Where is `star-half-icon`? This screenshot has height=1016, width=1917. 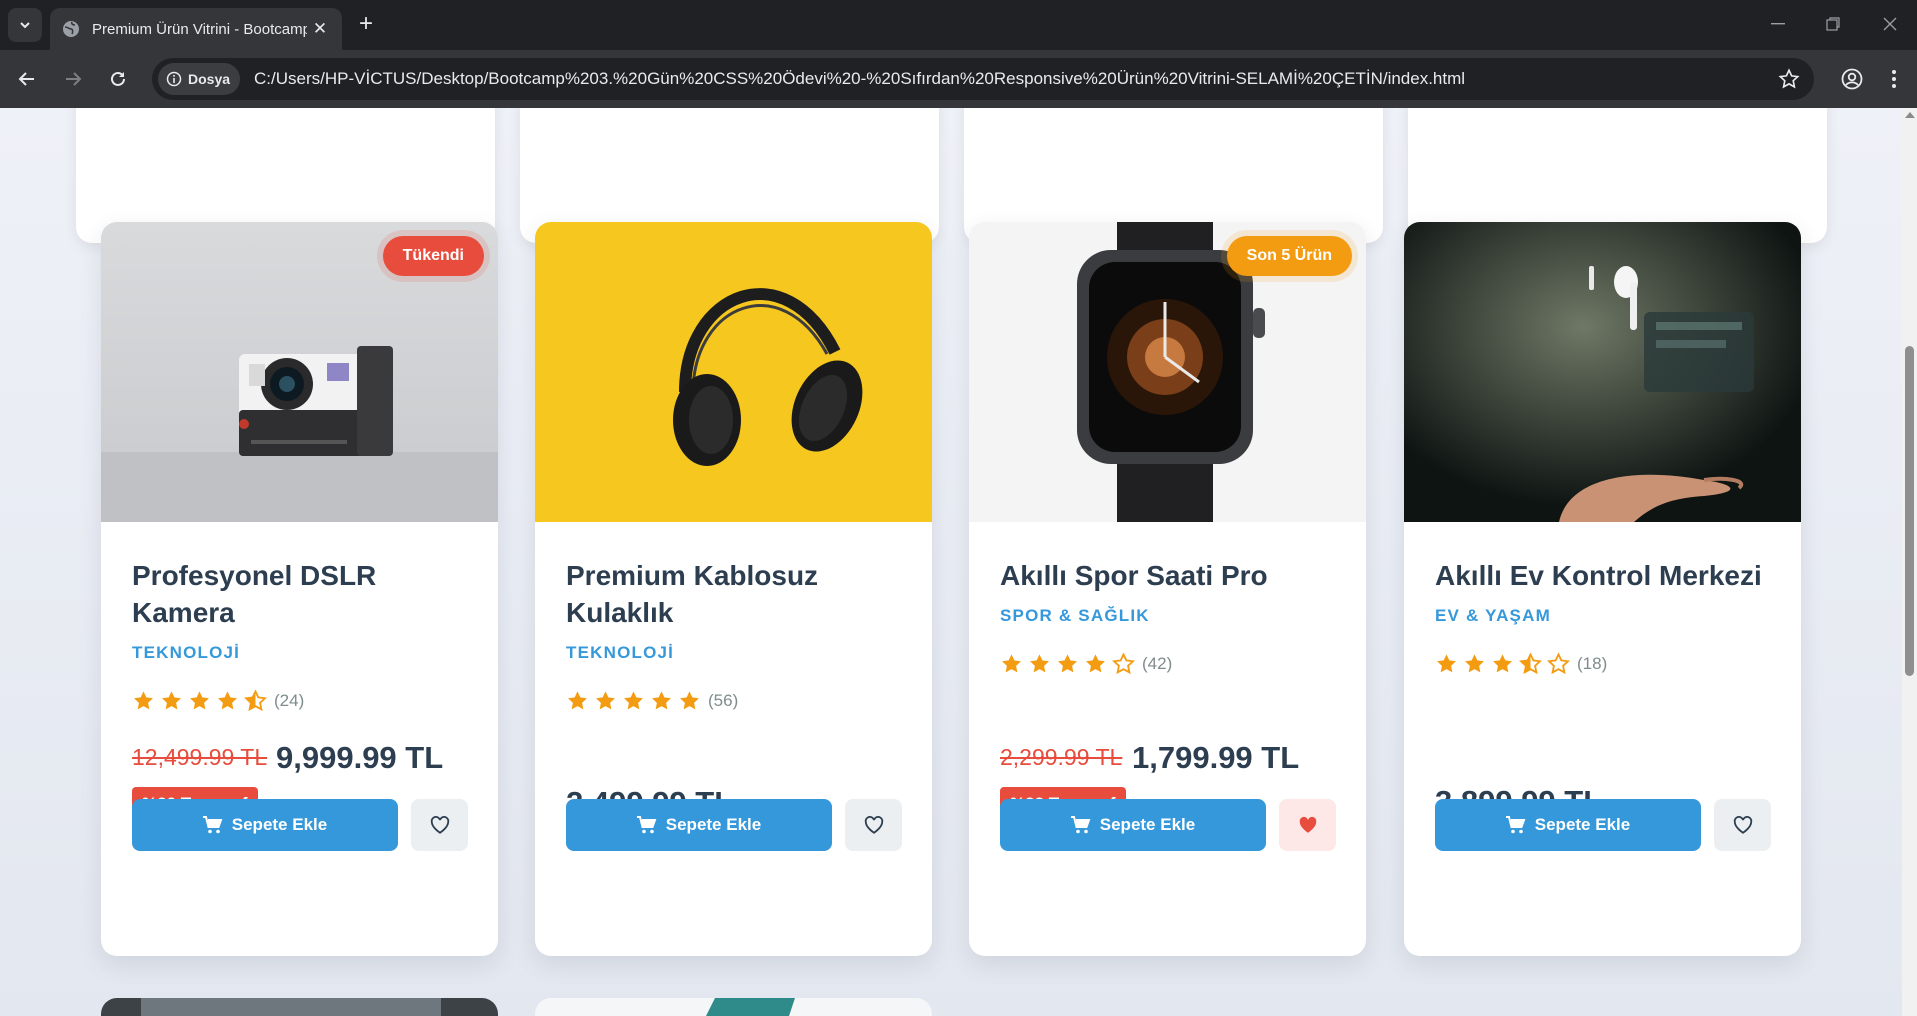
star-half-icon is located at coordinates (1530, 664).